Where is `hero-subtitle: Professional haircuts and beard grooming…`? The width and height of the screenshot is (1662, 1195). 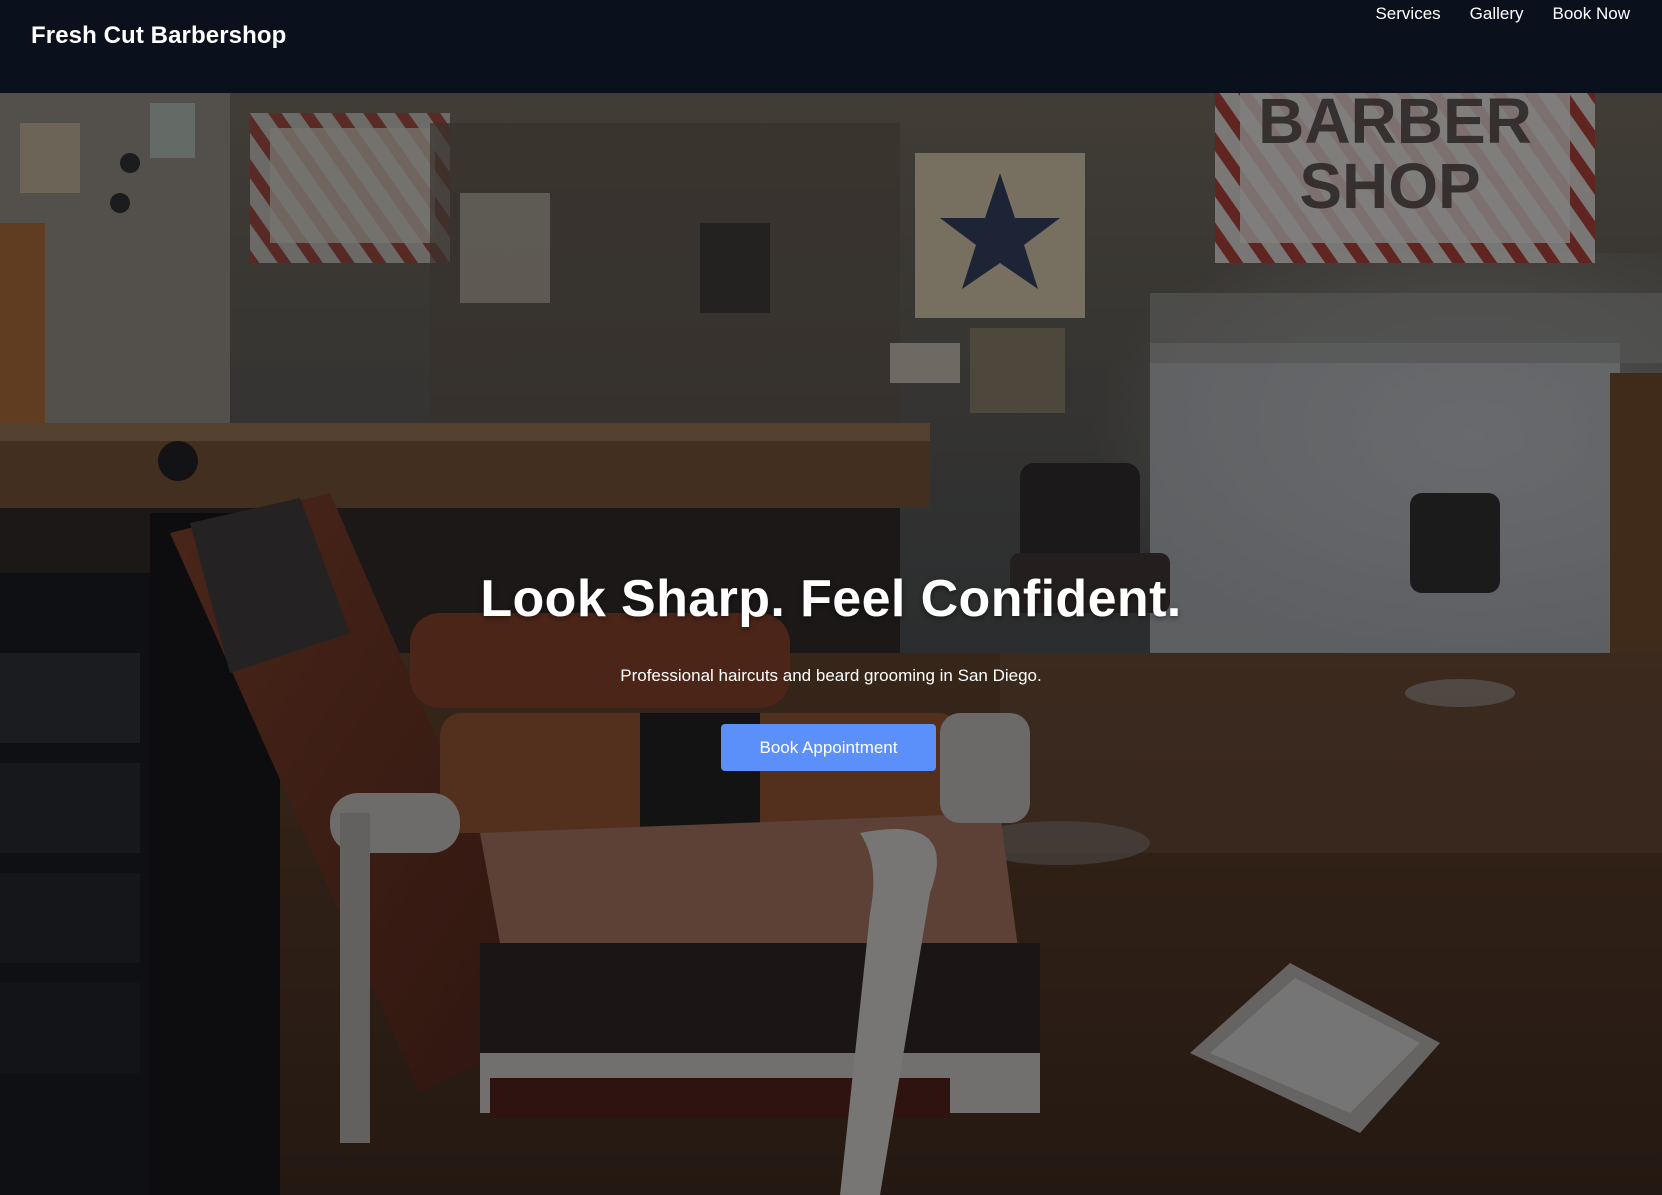 hero-subtitle: Professional haircuts and beard grooming… is located at coordinates (831, 675).